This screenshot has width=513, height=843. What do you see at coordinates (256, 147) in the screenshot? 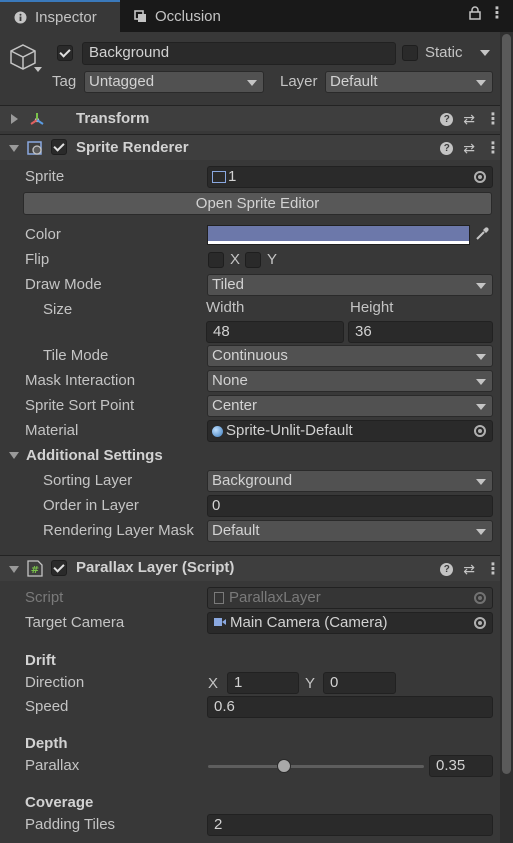
I see `sprite-renderer-header: Sprite Renderer ? ⇄ ⋮` at bounding box center [256, 147].